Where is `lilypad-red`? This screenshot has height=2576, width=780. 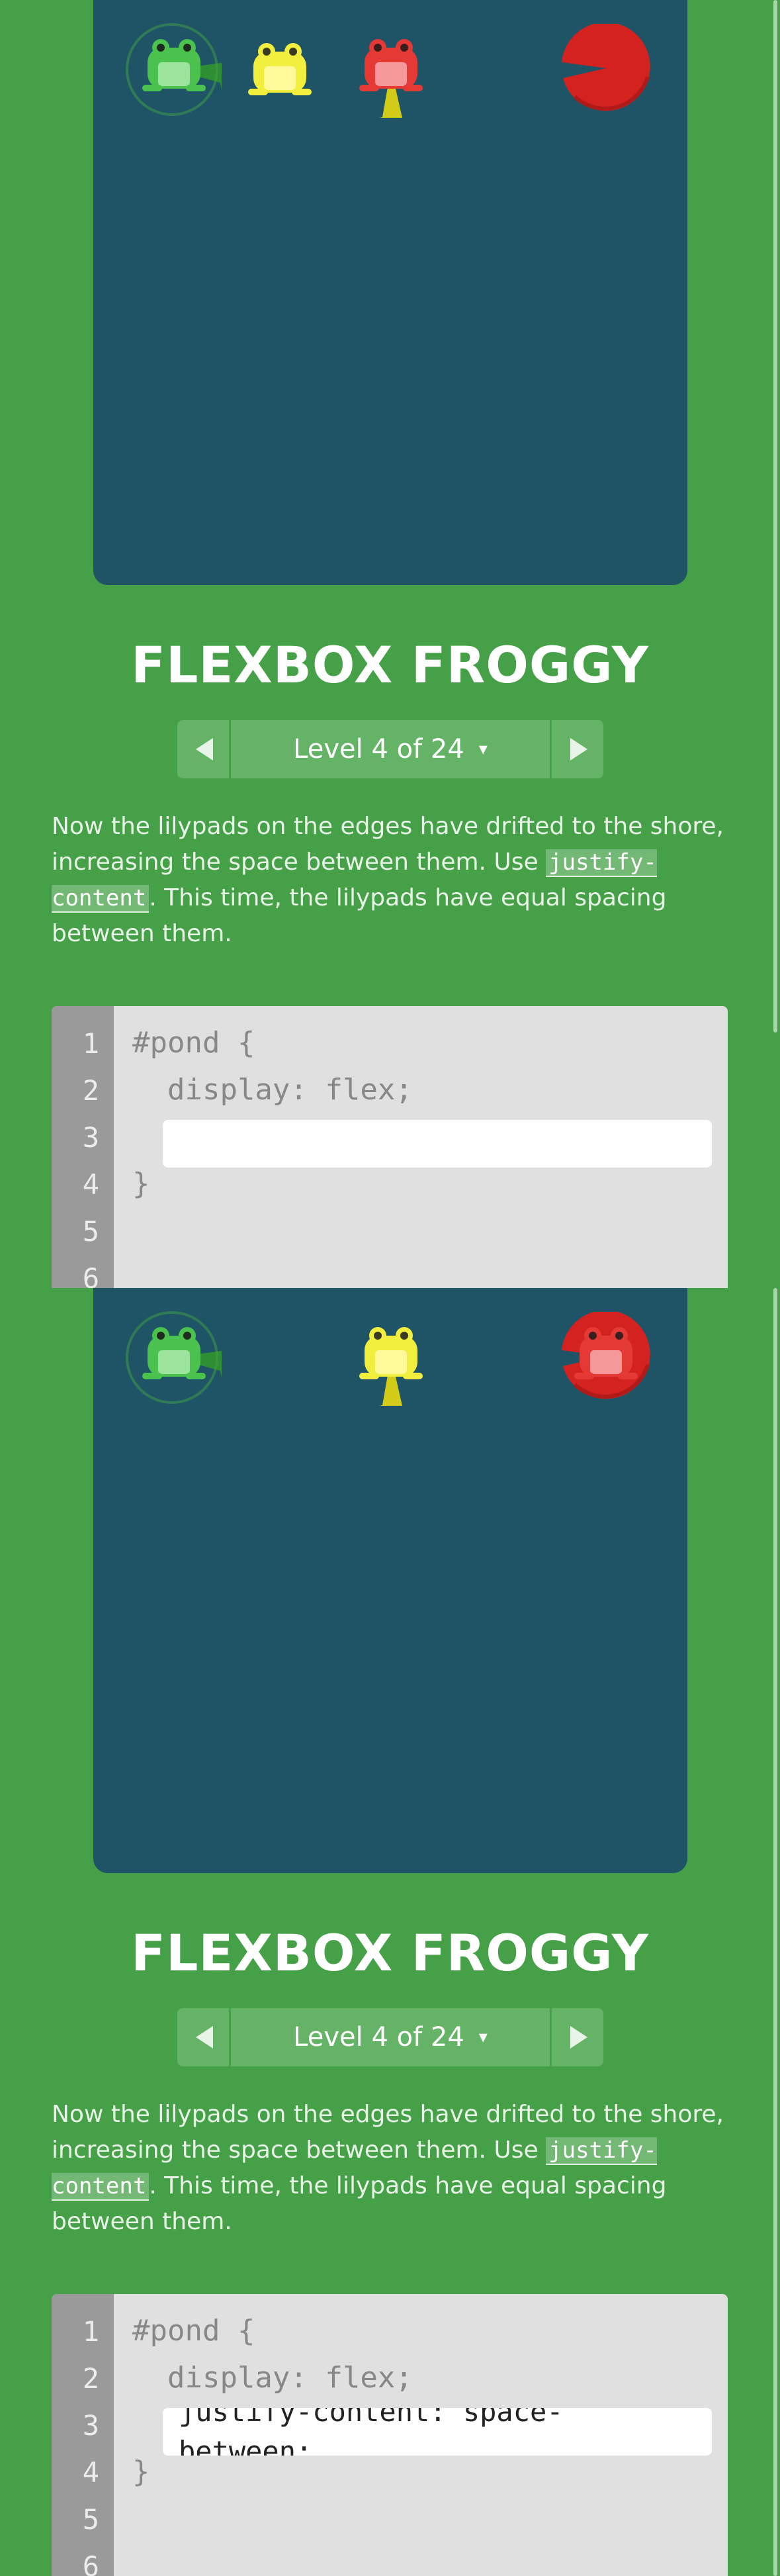
lilypad-red is located at coordinates (606, 68).